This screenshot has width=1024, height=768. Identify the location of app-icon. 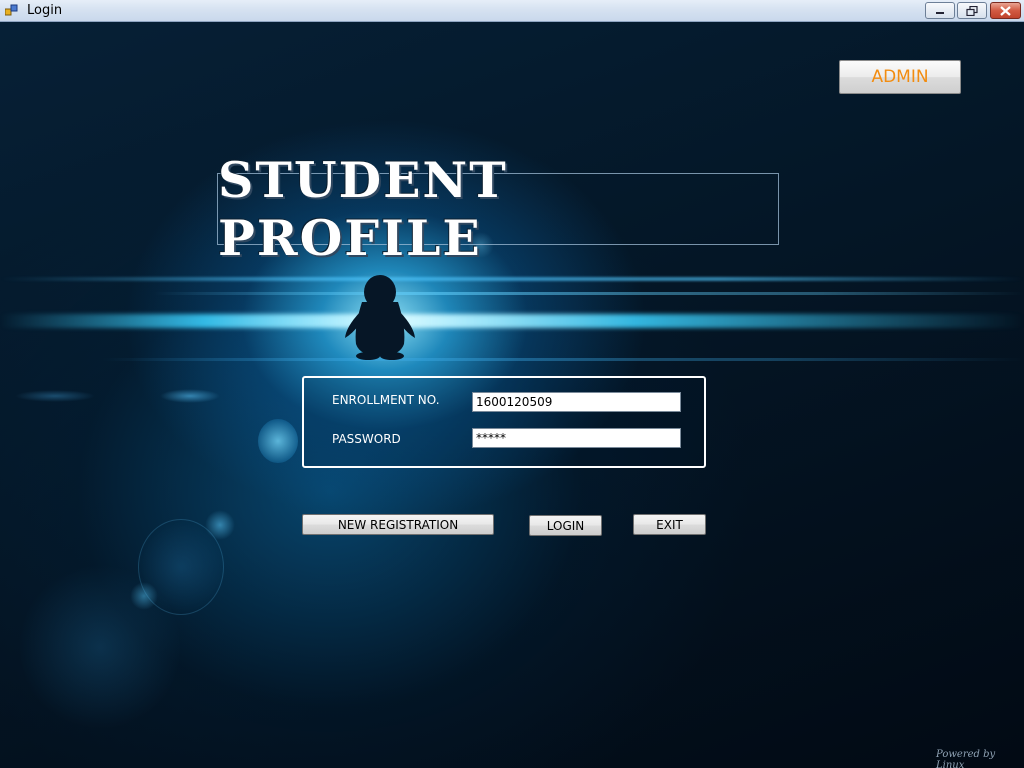
(11, 10).